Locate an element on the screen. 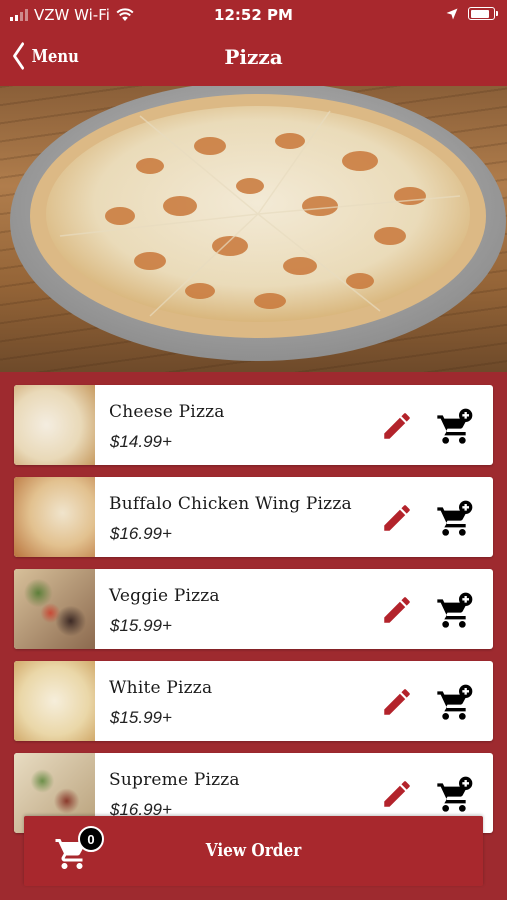 Image resolution: width=507 pixels, height=900 pixels. item-name: White Pizza is located at coordinates (161, 688).